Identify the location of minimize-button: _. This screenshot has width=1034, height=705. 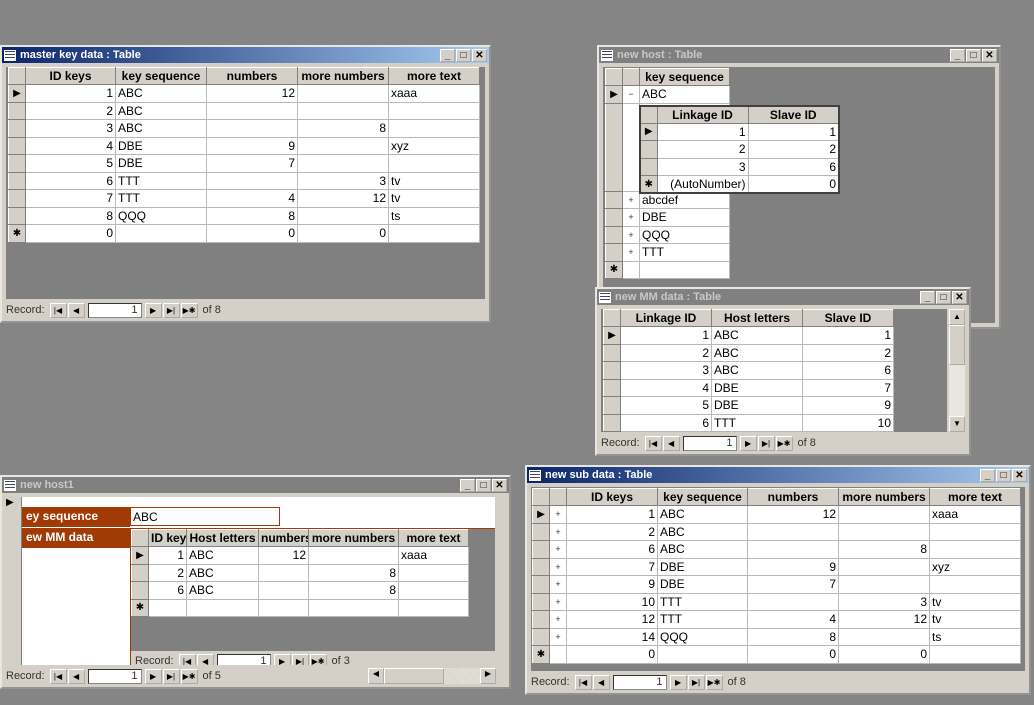
(957, 55).